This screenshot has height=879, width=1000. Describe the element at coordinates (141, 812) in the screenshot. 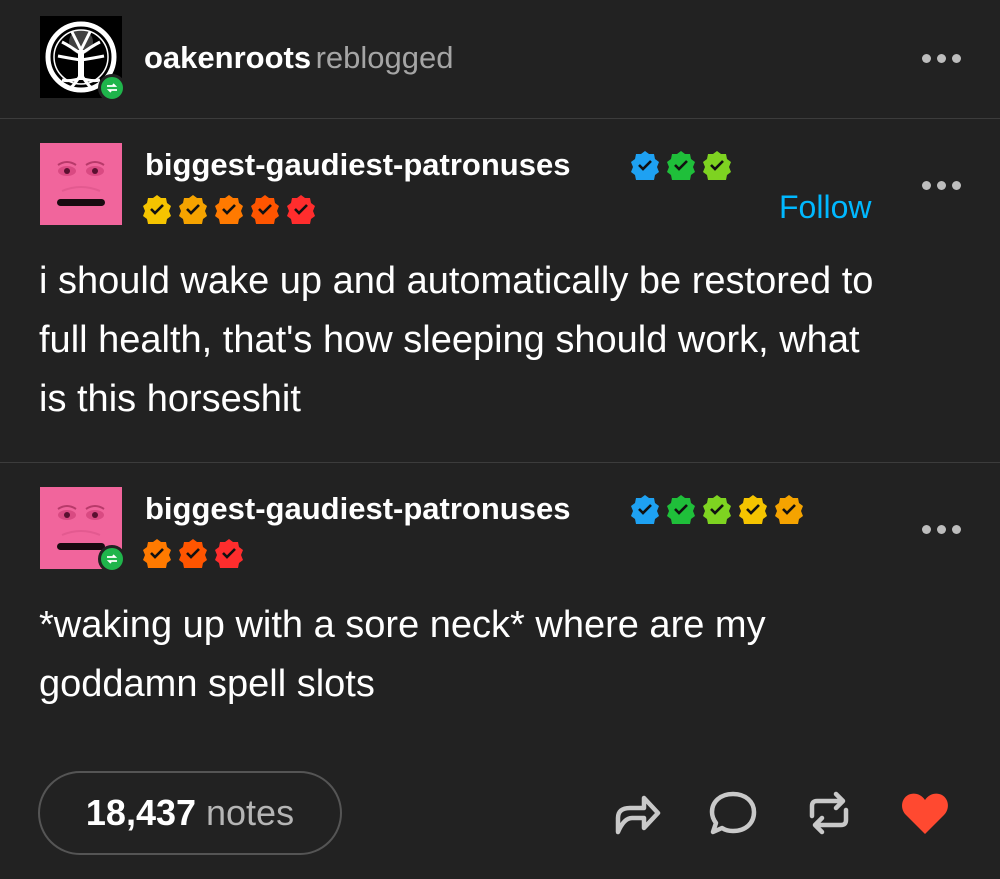

I see `notes-count: 18,437` at that location.